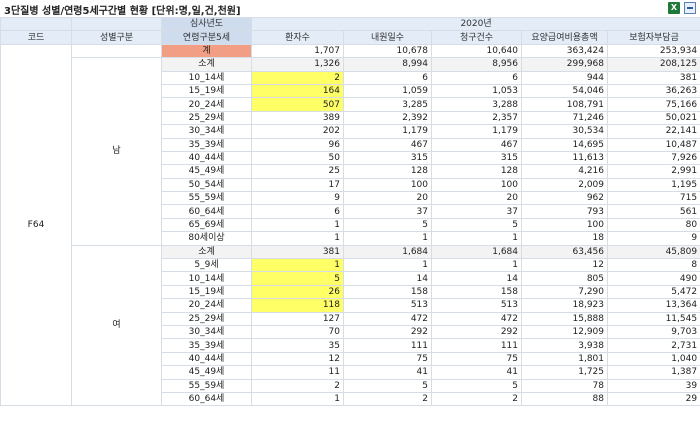 The height and width of the screenshot is (445, 700). I want to click on cell-value: 127, so click(297, 318).